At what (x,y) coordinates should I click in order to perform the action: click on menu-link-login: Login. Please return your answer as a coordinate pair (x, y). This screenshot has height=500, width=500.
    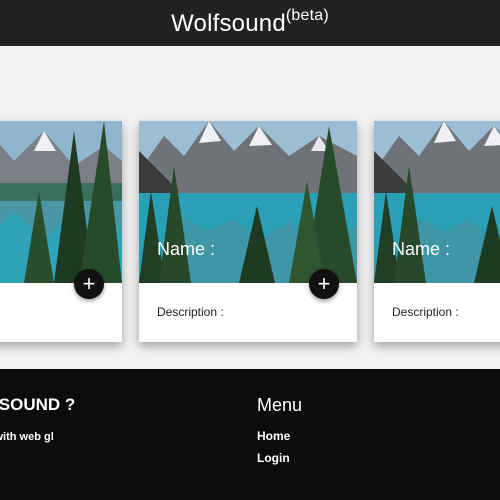
    Looking at the image, I should click on (273, 458).